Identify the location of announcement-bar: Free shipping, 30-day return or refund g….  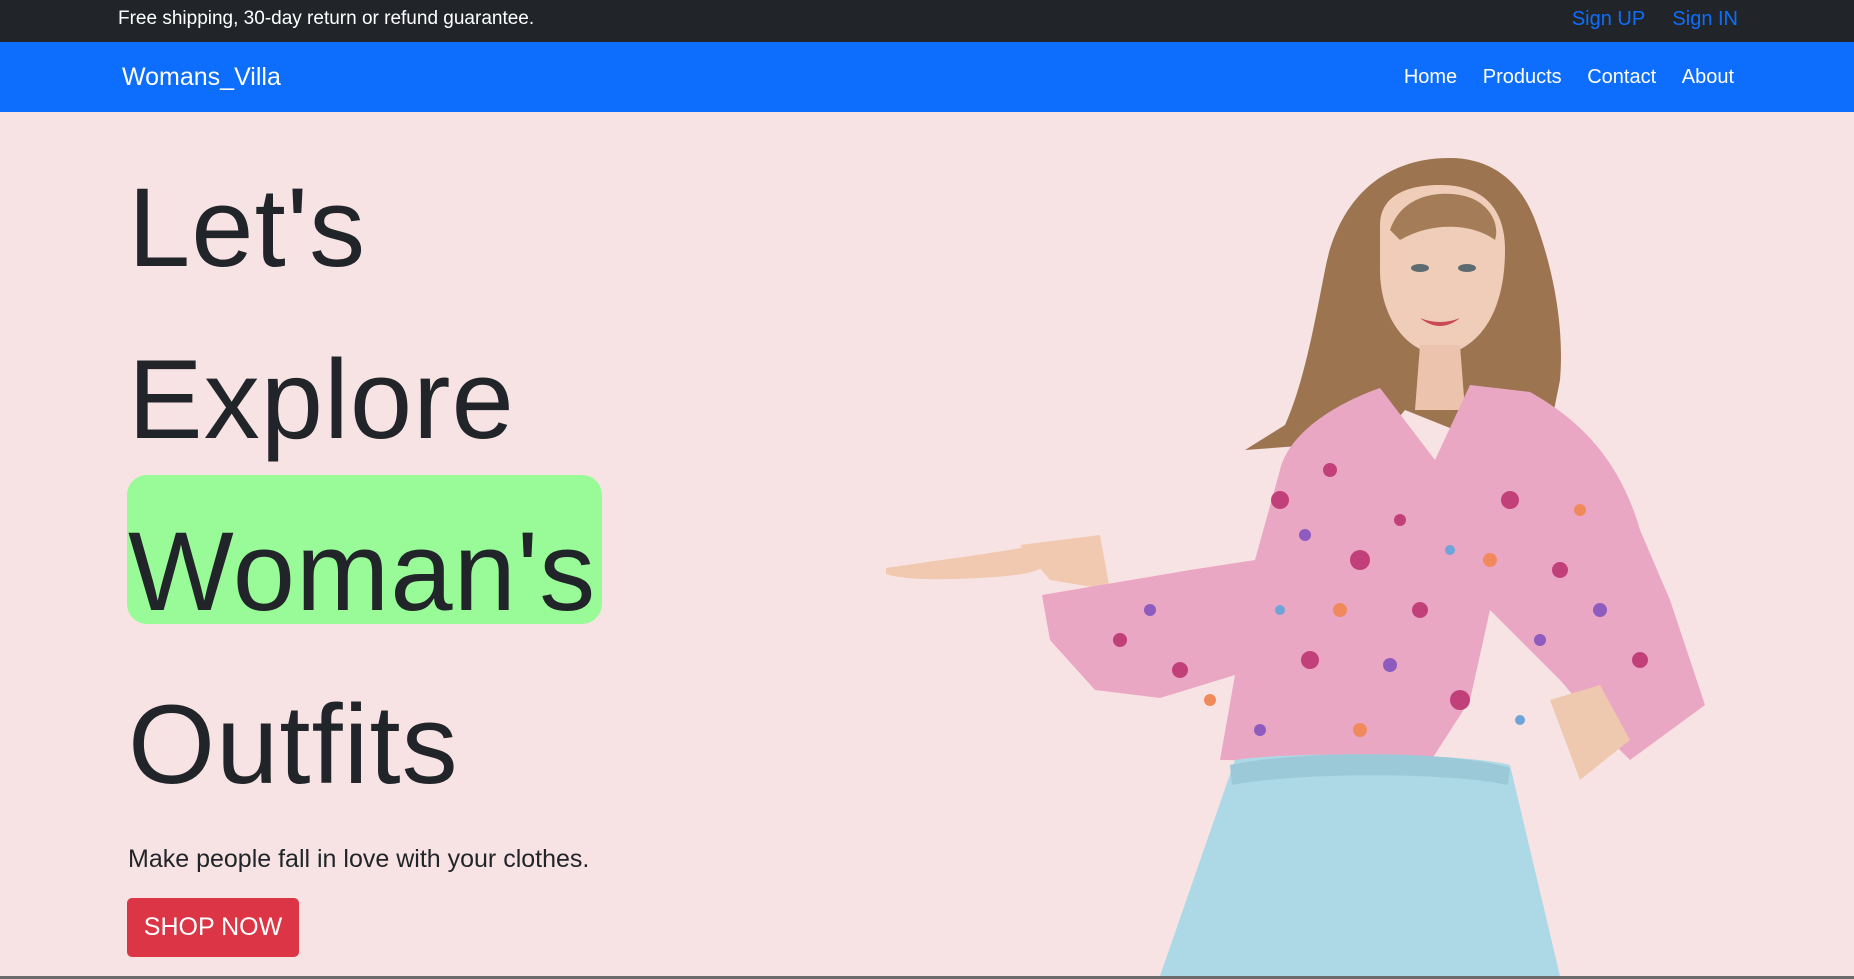
(927, 21).